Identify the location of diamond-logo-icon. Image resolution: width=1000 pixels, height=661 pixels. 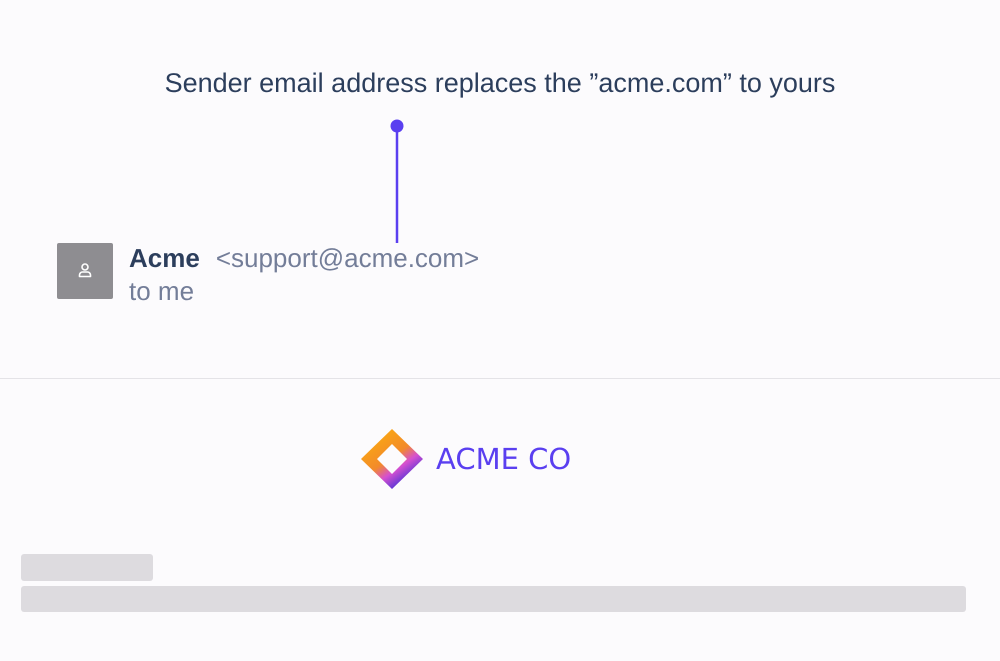
(392, 459).